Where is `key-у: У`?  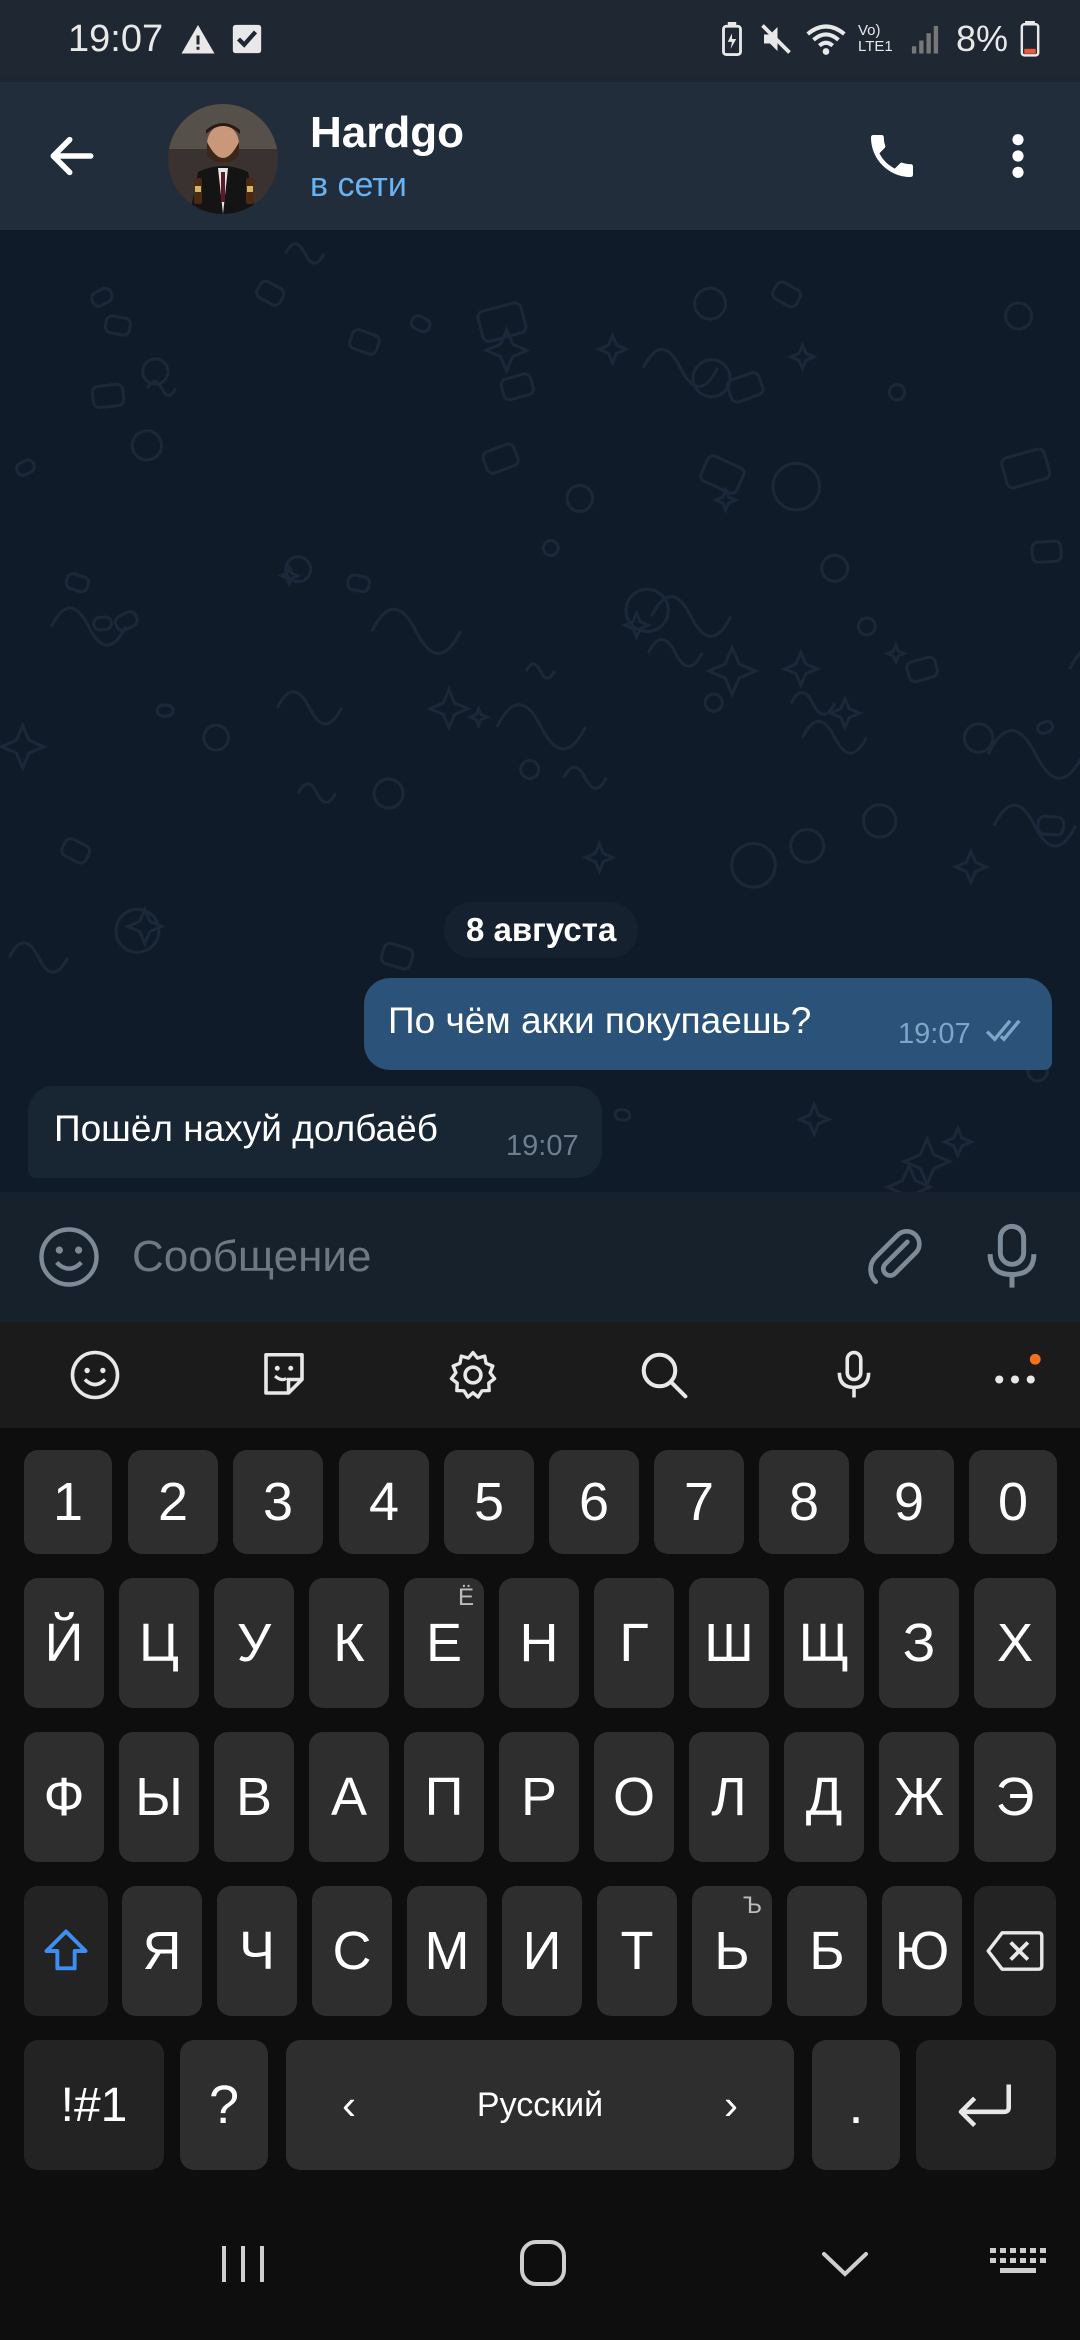 key-у: У is located at coordinates (254, 1643).